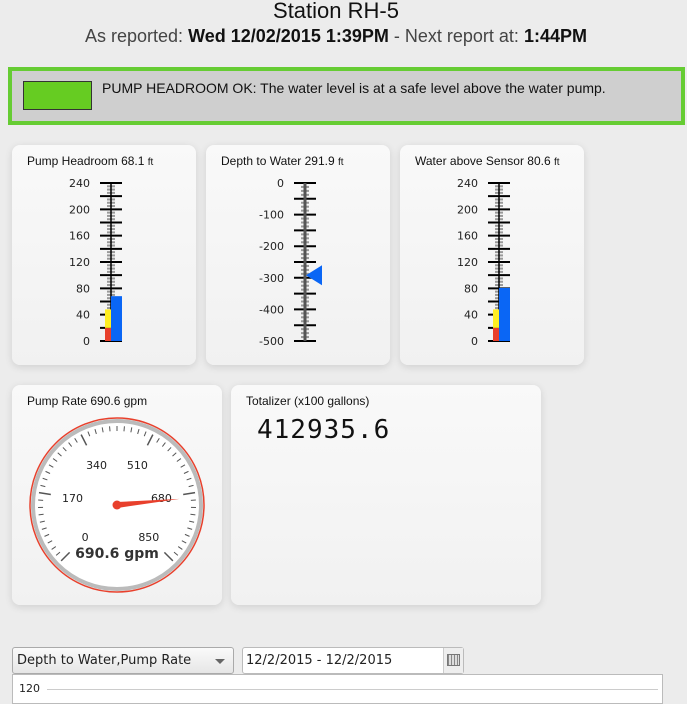 This screenshot has height=704, width=687. I want to click on depth-to-water-gauge: 0 -100 -200 -300 -400 -500, so click(298, 255).